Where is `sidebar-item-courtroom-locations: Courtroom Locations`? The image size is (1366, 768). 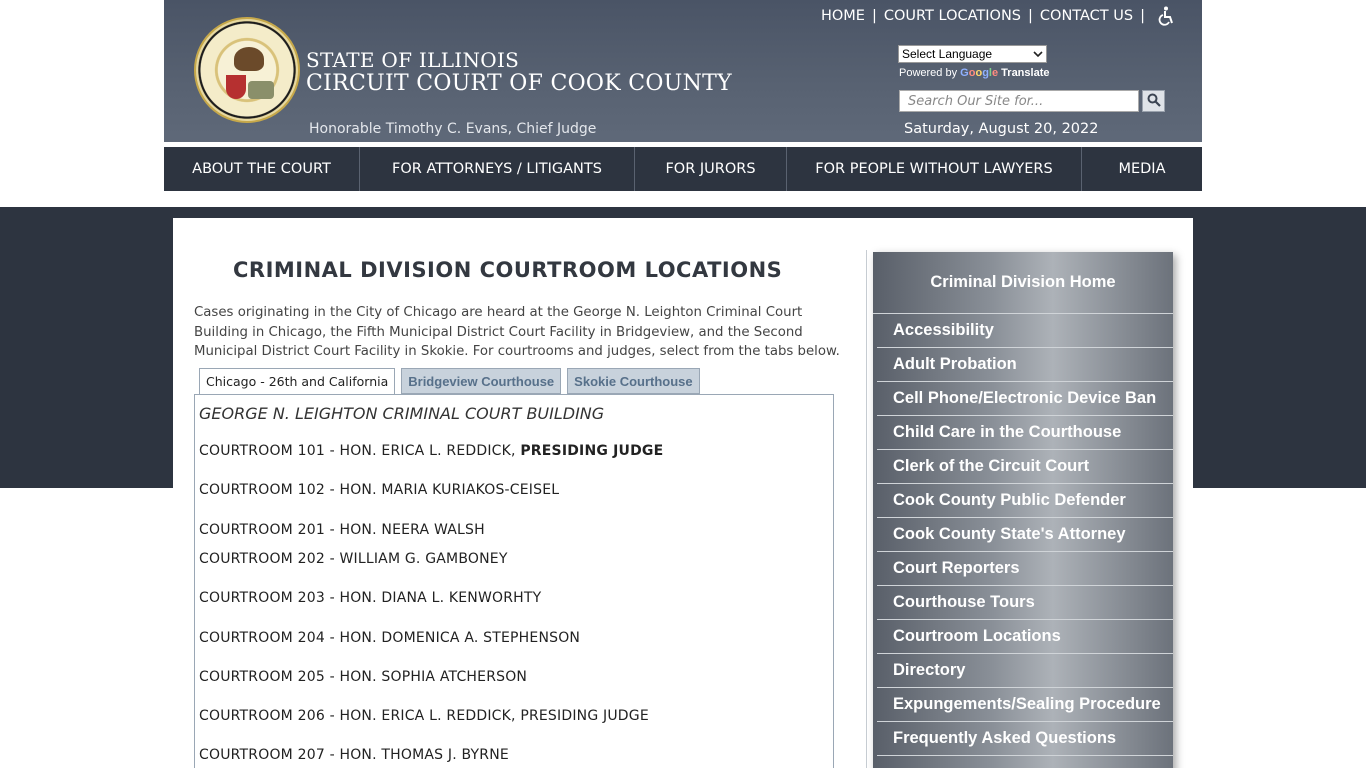 sidebar-item-courtroom-locations: Courtroom Locations is located at coordinates (1025, 637).